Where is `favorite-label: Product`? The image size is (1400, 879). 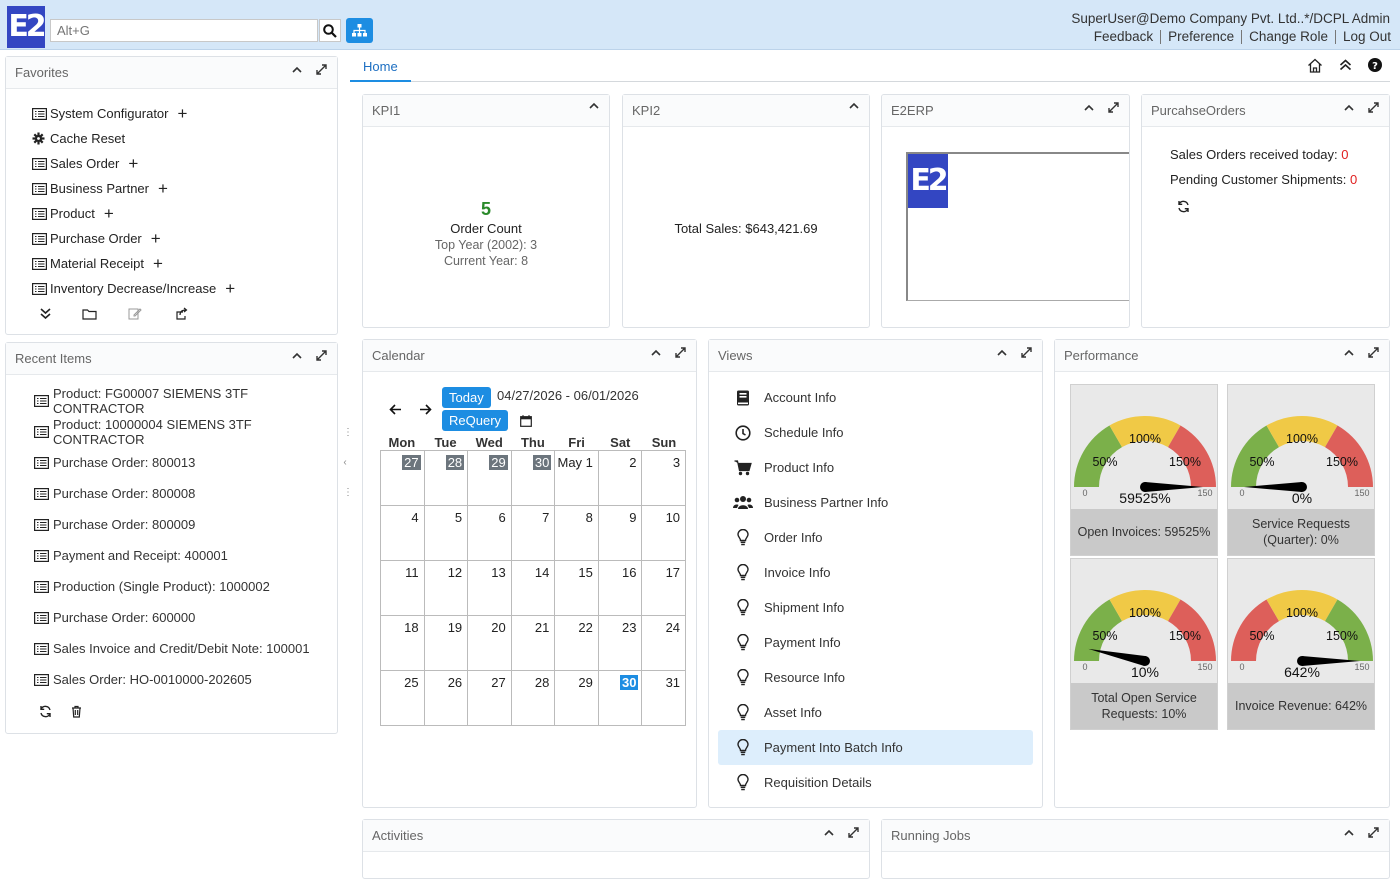 favorite-label: Product is located at coordinates (72, 213).